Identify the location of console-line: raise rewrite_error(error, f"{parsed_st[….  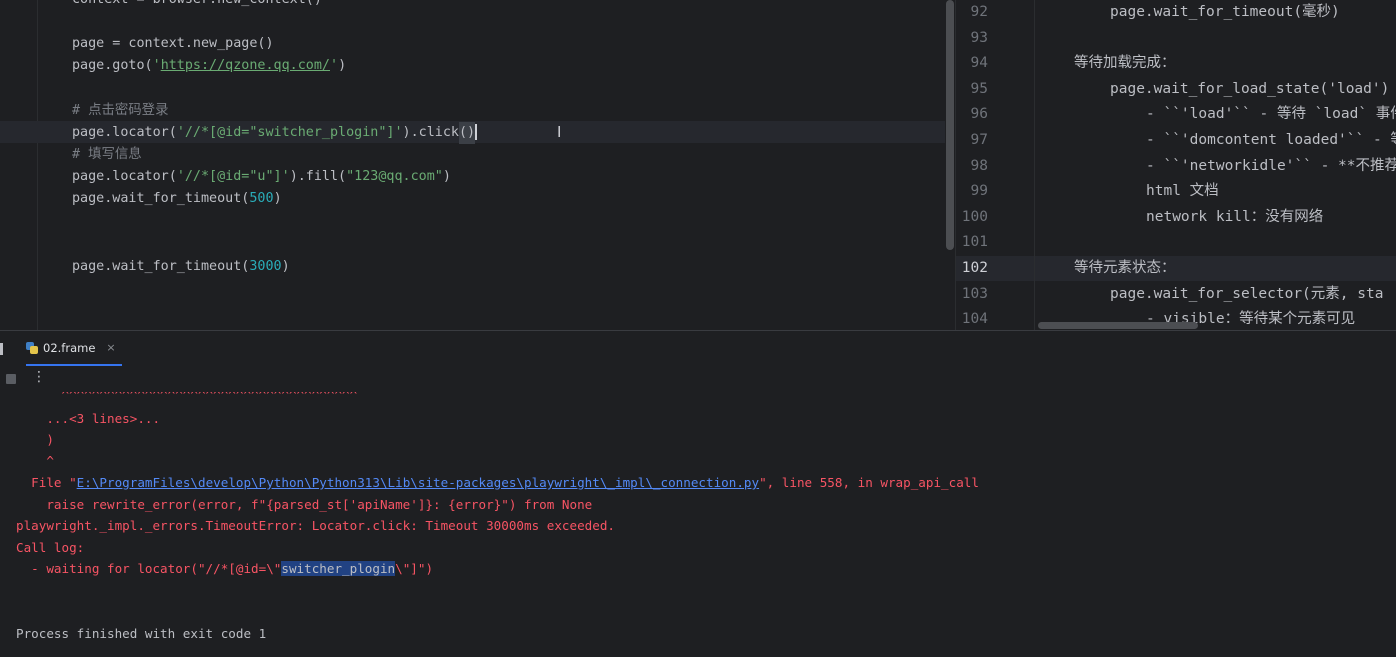
(304, 504).